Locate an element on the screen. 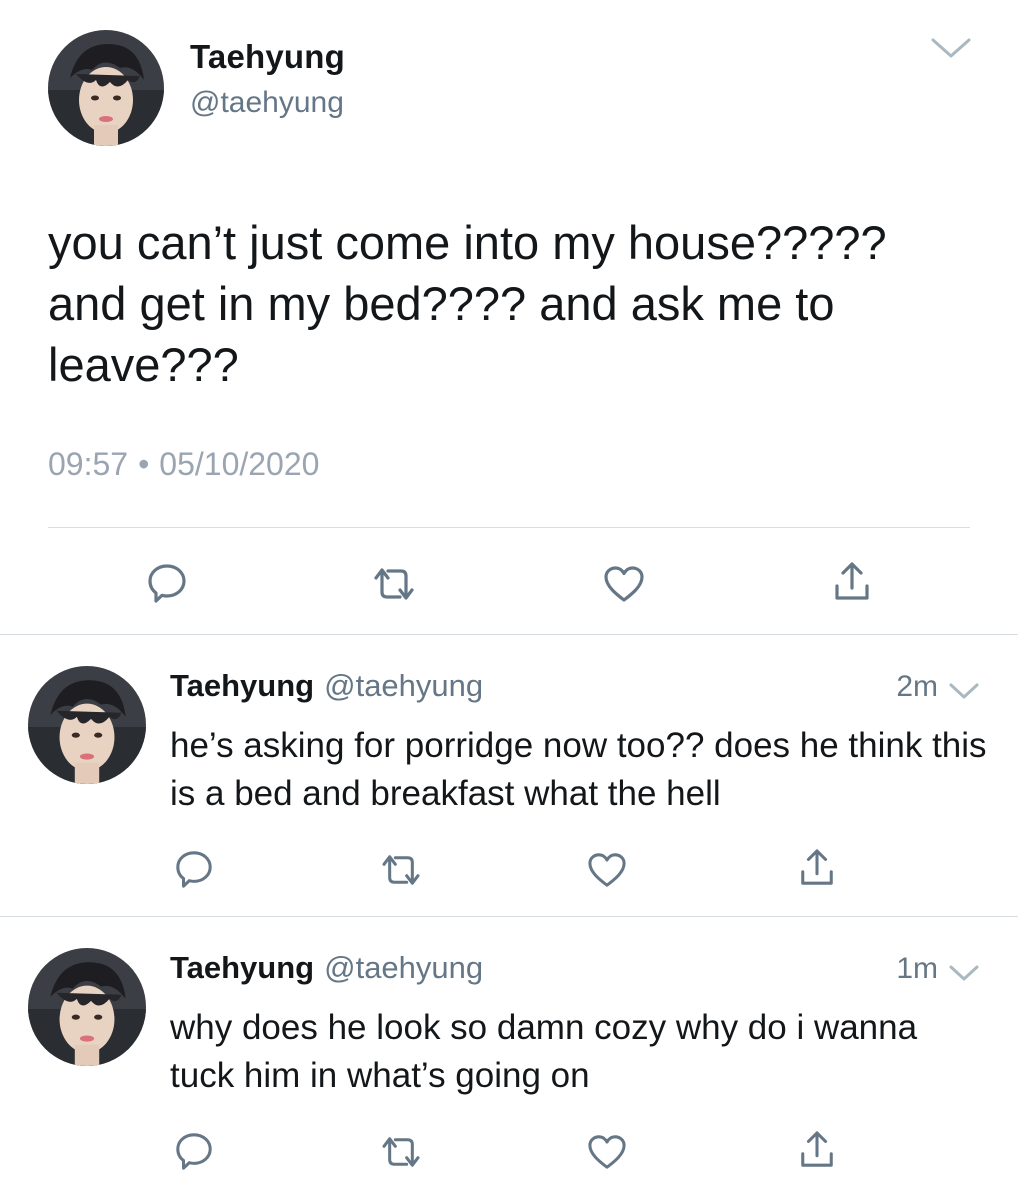 Image resolution: width=1018 pixels, height=1200 pixels. reply-time: 2m is located at coordinates (917, 686).